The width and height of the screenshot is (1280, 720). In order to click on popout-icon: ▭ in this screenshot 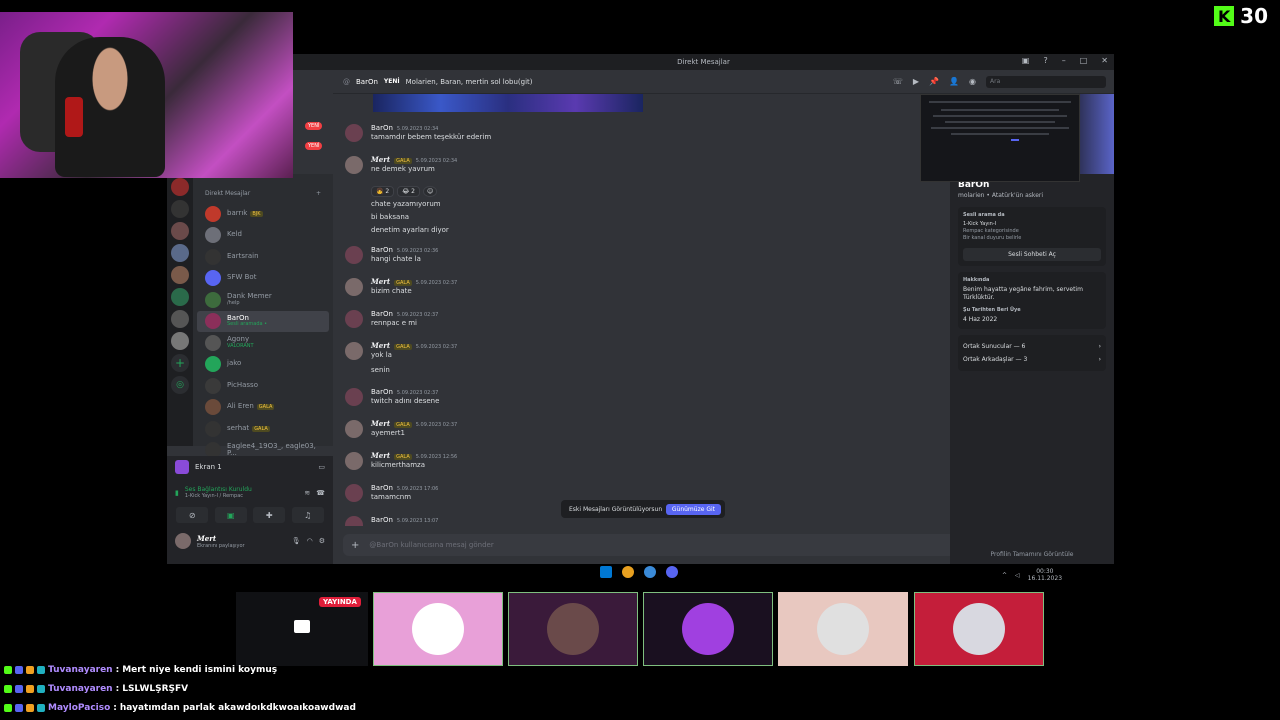, I will do `click(321, 467)`.